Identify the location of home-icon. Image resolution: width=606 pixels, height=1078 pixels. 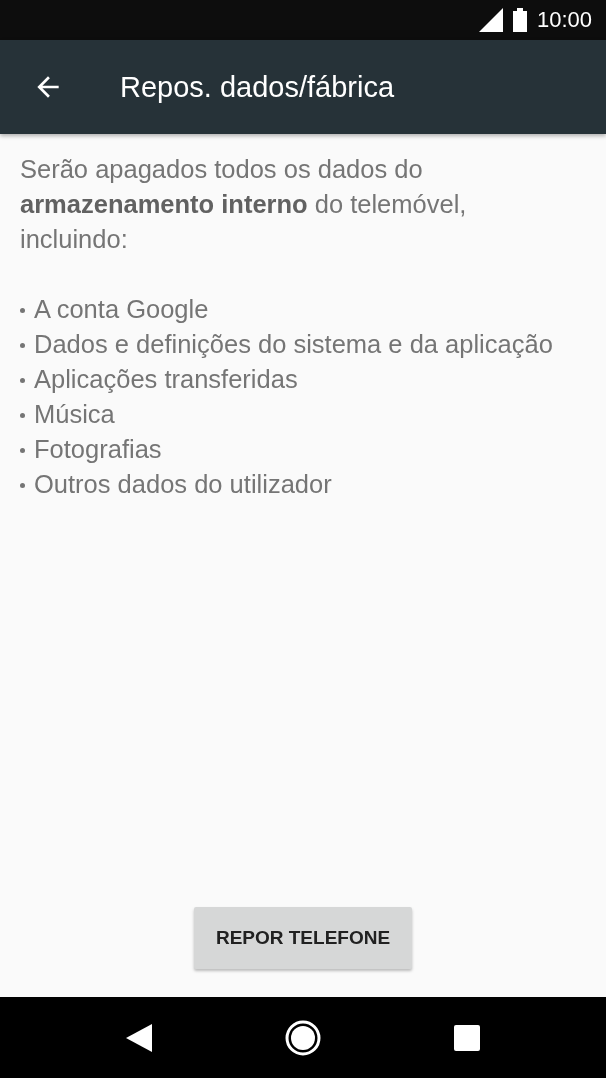
(303, 1037).